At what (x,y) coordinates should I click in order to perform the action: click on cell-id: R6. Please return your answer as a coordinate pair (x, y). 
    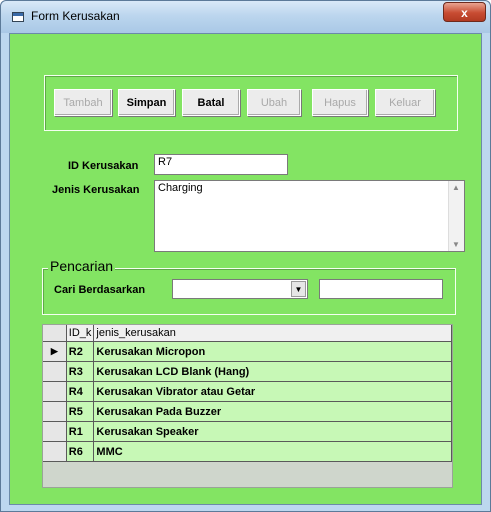
    Looking at the image, I should click on (80, 451).